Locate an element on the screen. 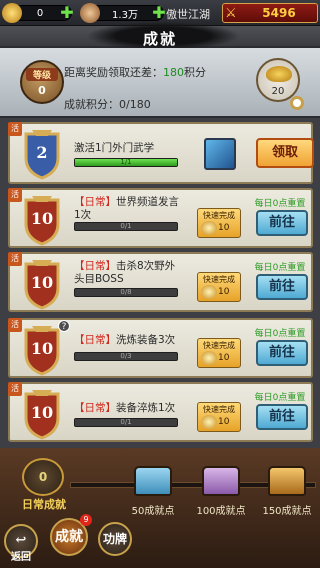  next-reward-text: 距离奖励领取还差：180积分 is located at coordinates (135, 72).